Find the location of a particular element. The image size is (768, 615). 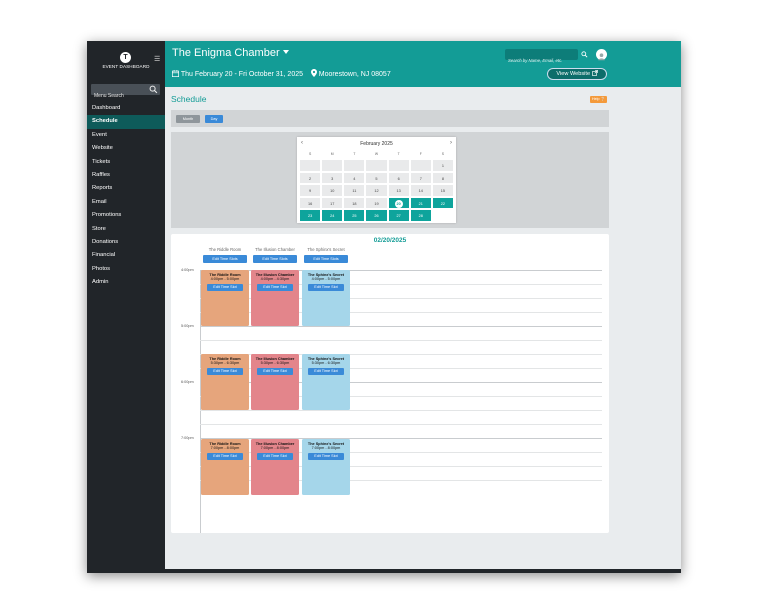

calendar-day: 5 is located at coordinates (376, 178).